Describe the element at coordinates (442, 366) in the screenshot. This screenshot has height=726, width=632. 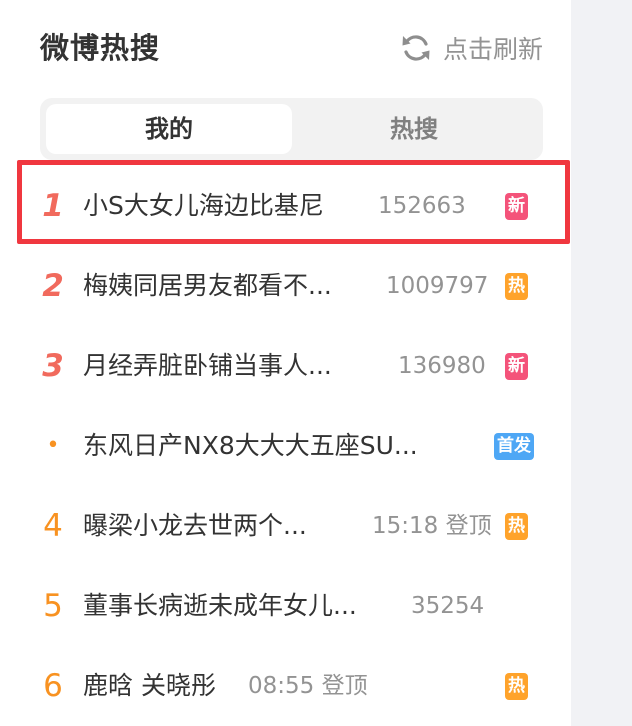
I see `item-heat: 136980` at that location.